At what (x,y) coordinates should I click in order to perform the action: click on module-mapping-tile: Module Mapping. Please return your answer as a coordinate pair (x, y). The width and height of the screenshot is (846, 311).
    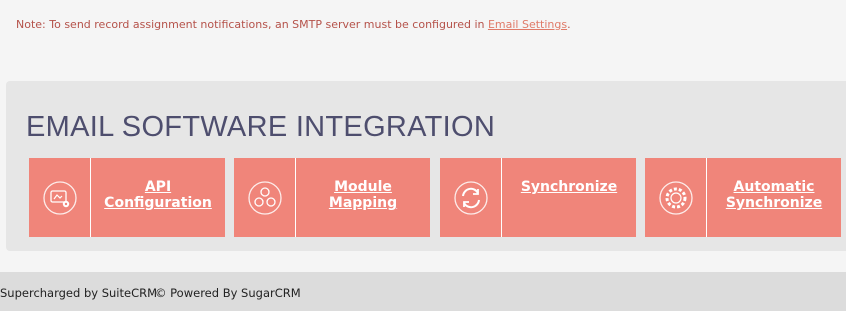
    Looking at the image, I should click on (332, 197).